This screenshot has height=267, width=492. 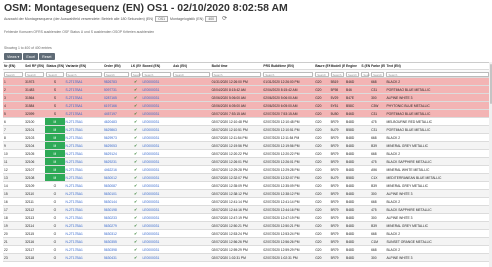 What do you see at coordinates (84, 66) in the screenshot?
I see `column-header: Variante (EN)` at bounding box center [84, 66].